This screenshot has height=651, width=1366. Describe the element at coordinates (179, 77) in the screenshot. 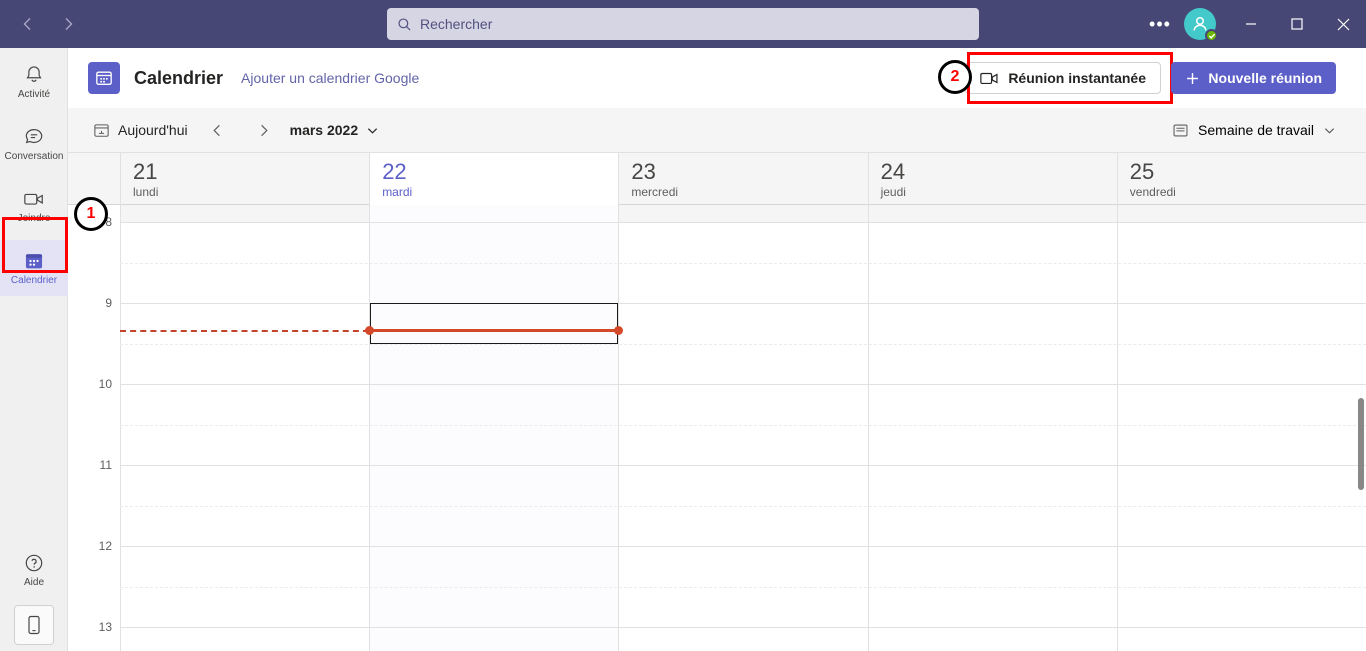

I see `page-title: Calendrier` at that location.